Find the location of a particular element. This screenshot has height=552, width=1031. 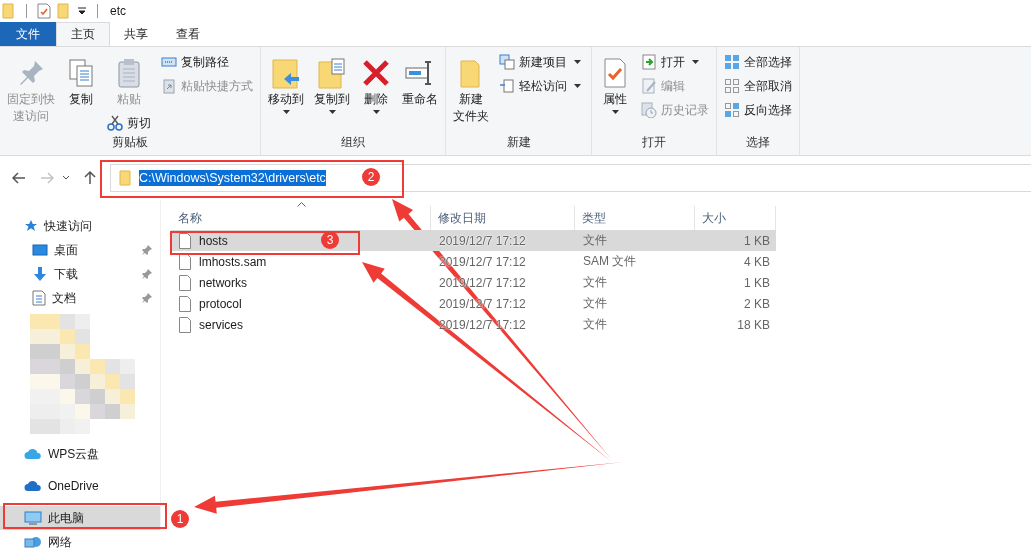

ribbon-command: 删除 is located at coordinates (376, 84).